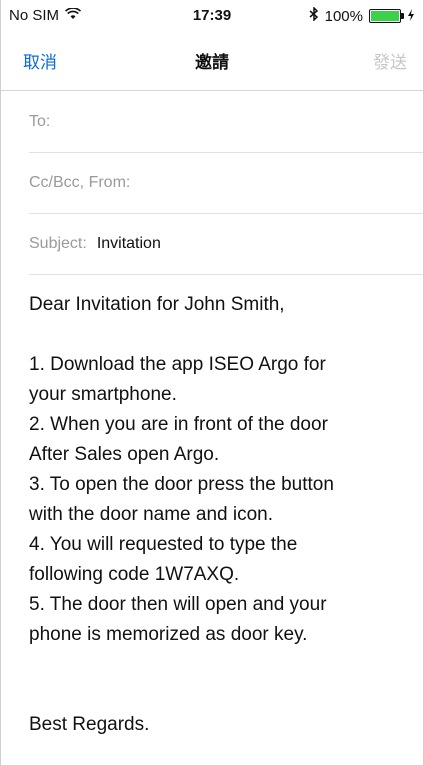 This screenshot has height=765, width=424. What do you see at coordinates (124, 454) in the screenshot?
I see `body-line: After Sales open Argo.` at bounding box center [124, 454].